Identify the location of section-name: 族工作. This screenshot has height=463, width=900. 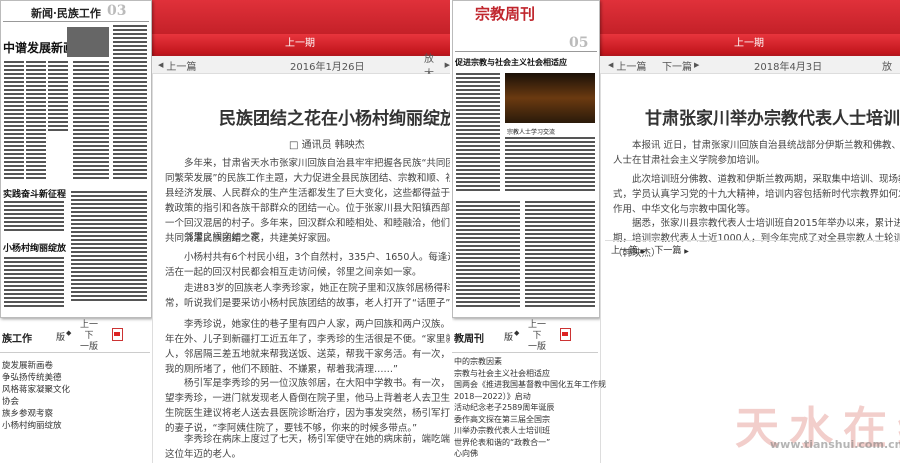
(17, 339).